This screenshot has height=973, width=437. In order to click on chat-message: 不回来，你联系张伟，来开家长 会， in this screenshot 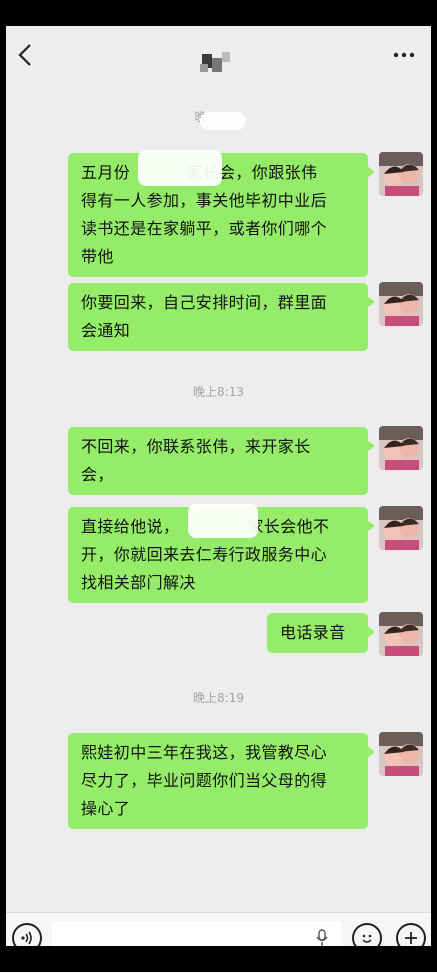, I will do `click(221, 461)`.